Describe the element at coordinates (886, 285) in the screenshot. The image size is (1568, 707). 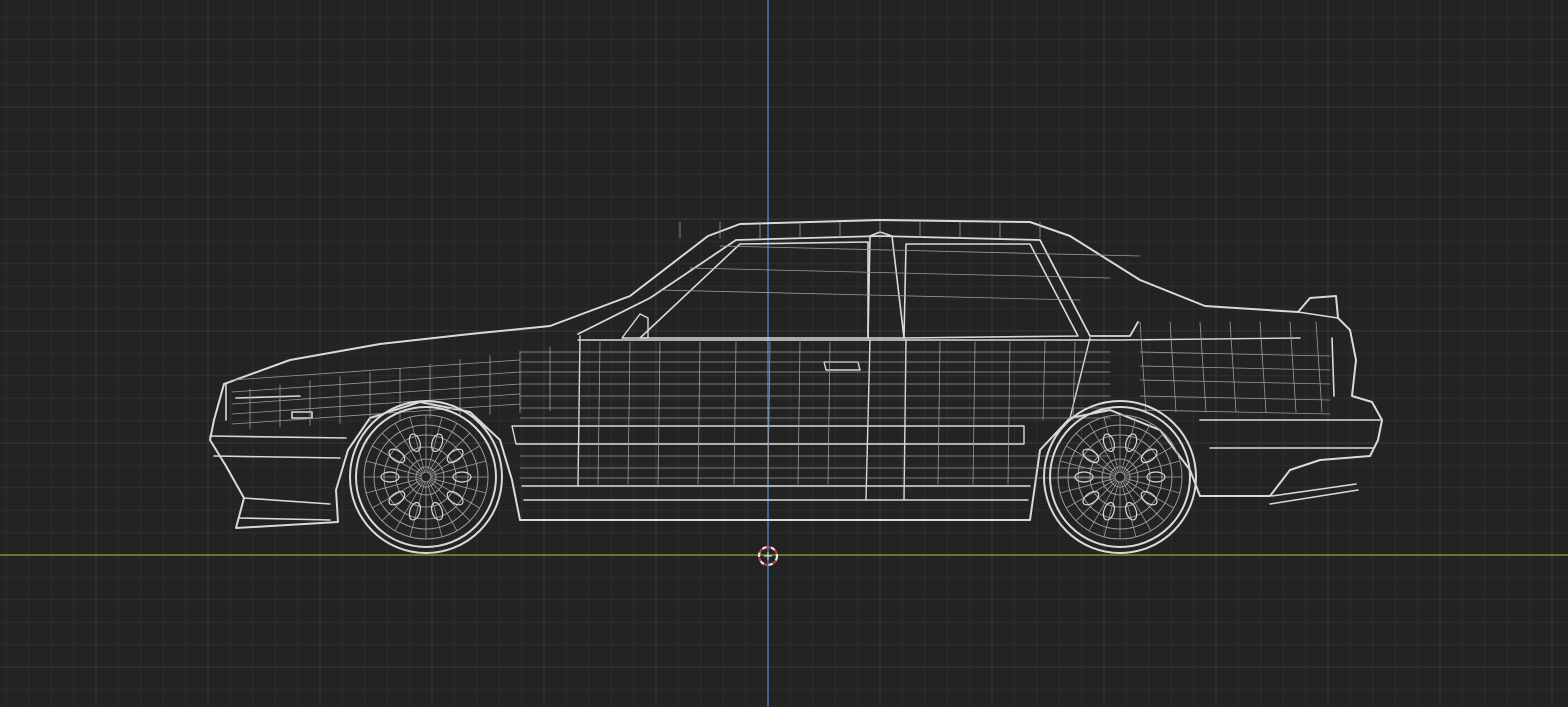
I see `b-pillar` at that location.